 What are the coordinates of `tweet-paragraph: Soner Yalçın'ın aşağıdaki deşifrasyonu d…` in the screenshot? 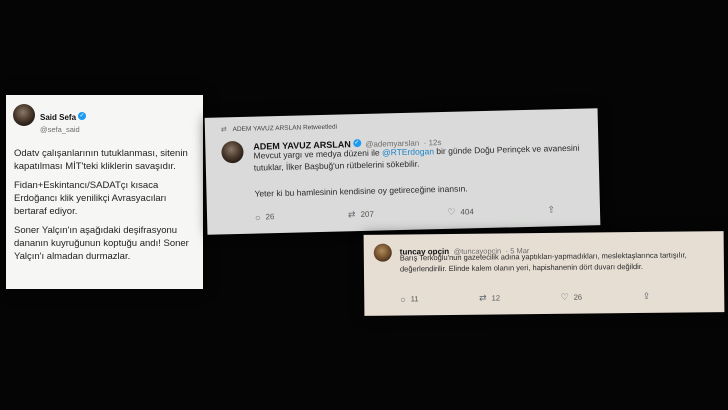 It's located at (101, 243).